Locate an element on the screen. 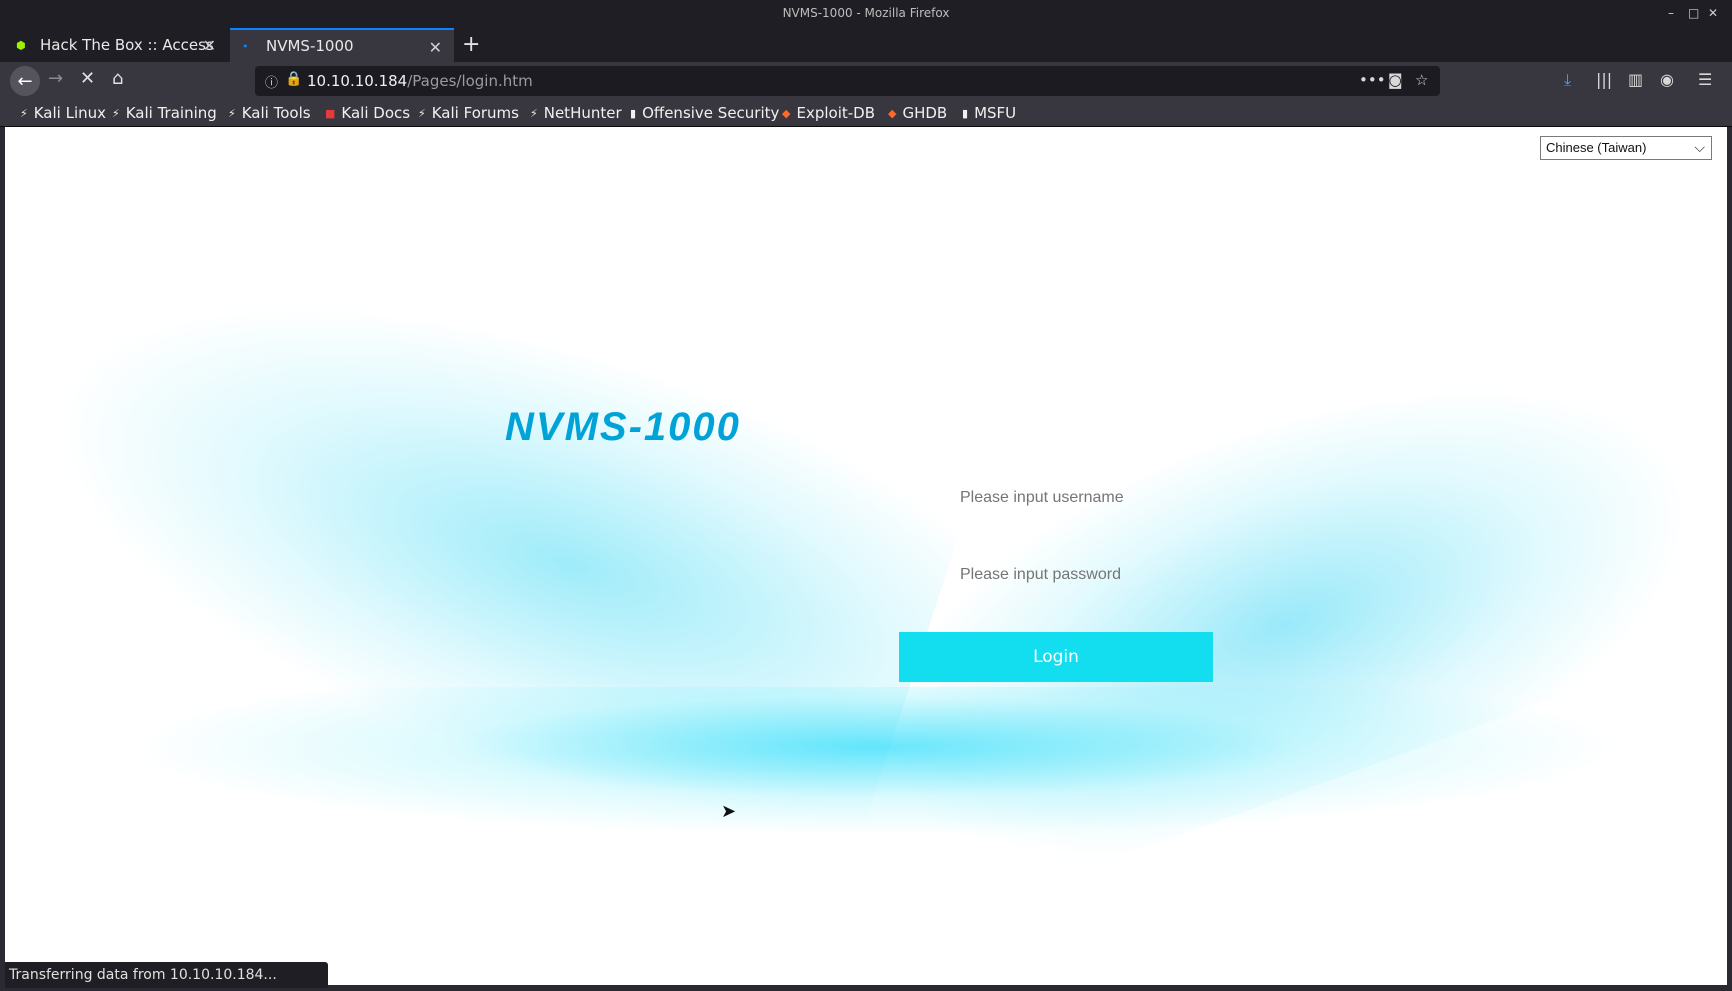 Image resolution: width=1732 pixels, height=991 pixels. ghdb-icon: ◆ is located at coordinates (892, 113).